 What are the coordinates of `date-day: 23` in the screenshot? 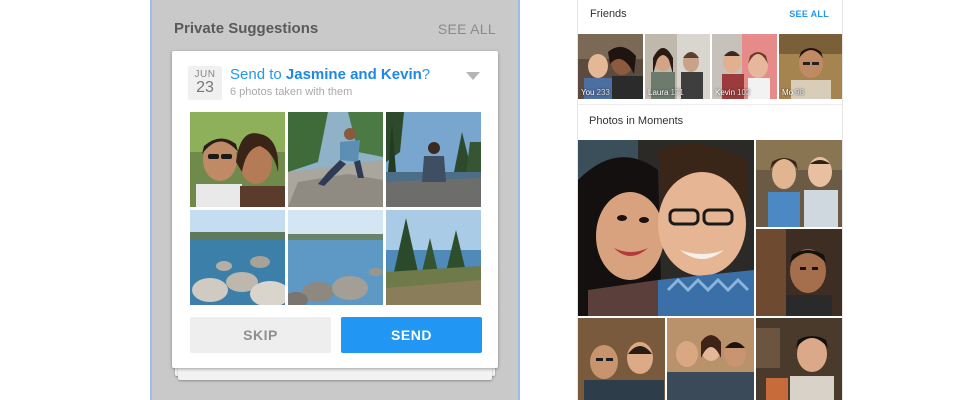 It's located at (205, 87).